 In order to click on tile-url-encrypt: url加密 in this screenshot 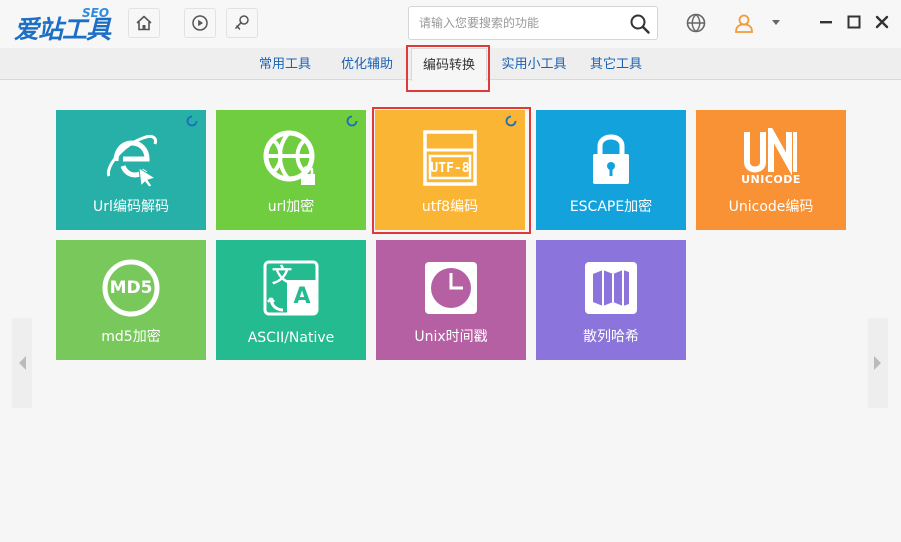, I will do `click(291, 170)`.